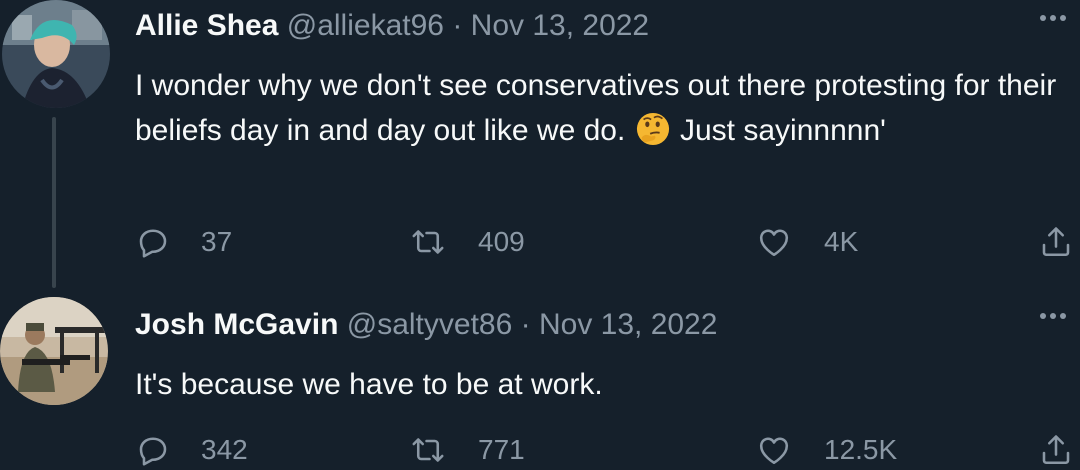 Image resolution: width=1080 pixels, height=470 pixels. Describe the element at coordinates (540, 450) in the screenshot. I see `tweet-actions: 342 771 12.5K` at that location.